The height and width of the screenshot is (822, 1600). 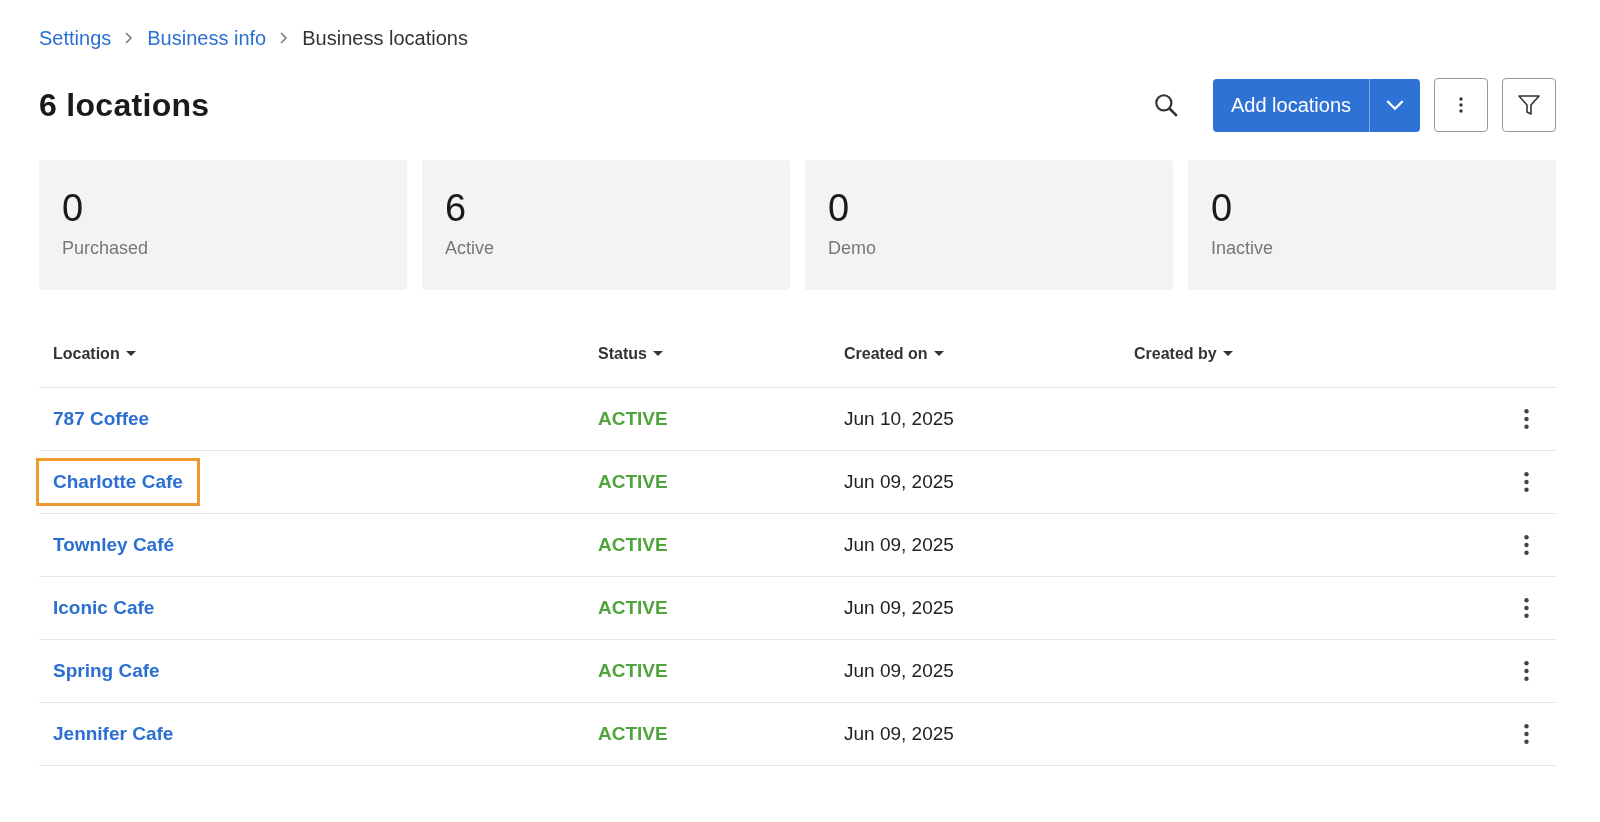 What do you see at coordinates (125, 105) in the screenshot?
I see `page-title: 6 locations` at bounding box center [125, 105].